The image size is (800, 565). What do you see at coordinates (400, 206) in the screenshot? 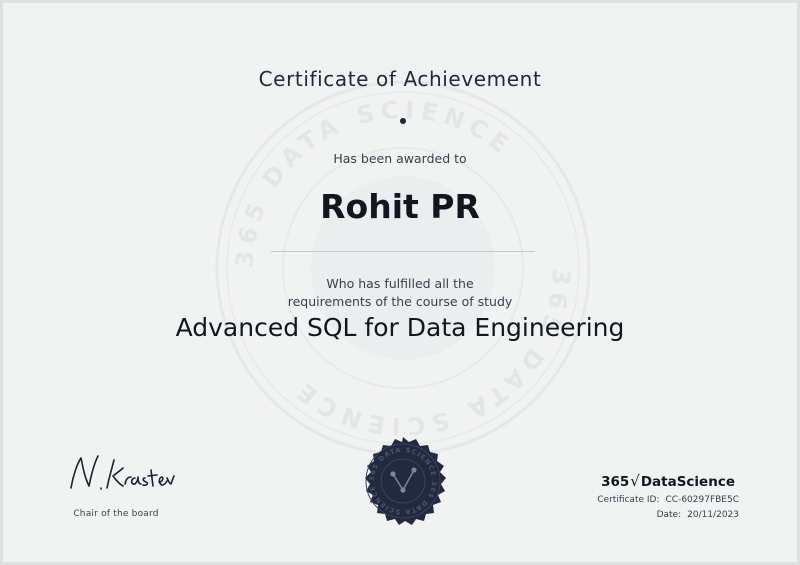
I see `recipient-name: Rohit PR` at bounding box center [400, 206].